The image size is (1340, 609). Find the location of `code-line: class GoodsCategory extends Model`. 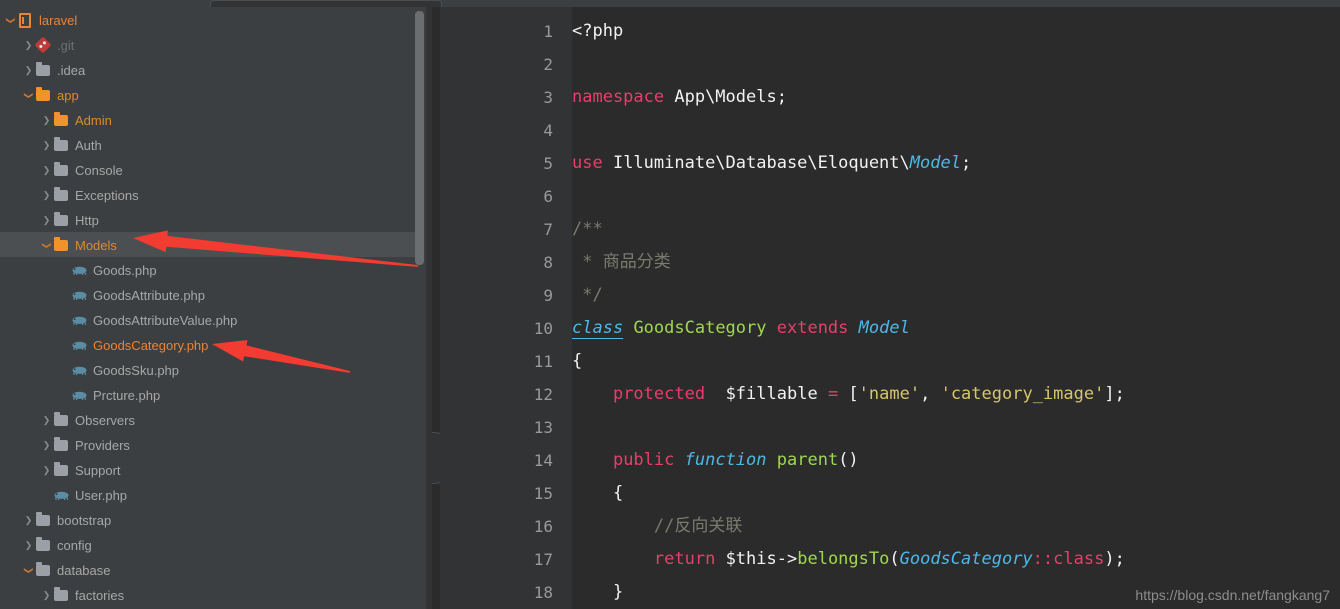

code-line: class GoodsCategory extends Model is located at coordinates (741, 328).